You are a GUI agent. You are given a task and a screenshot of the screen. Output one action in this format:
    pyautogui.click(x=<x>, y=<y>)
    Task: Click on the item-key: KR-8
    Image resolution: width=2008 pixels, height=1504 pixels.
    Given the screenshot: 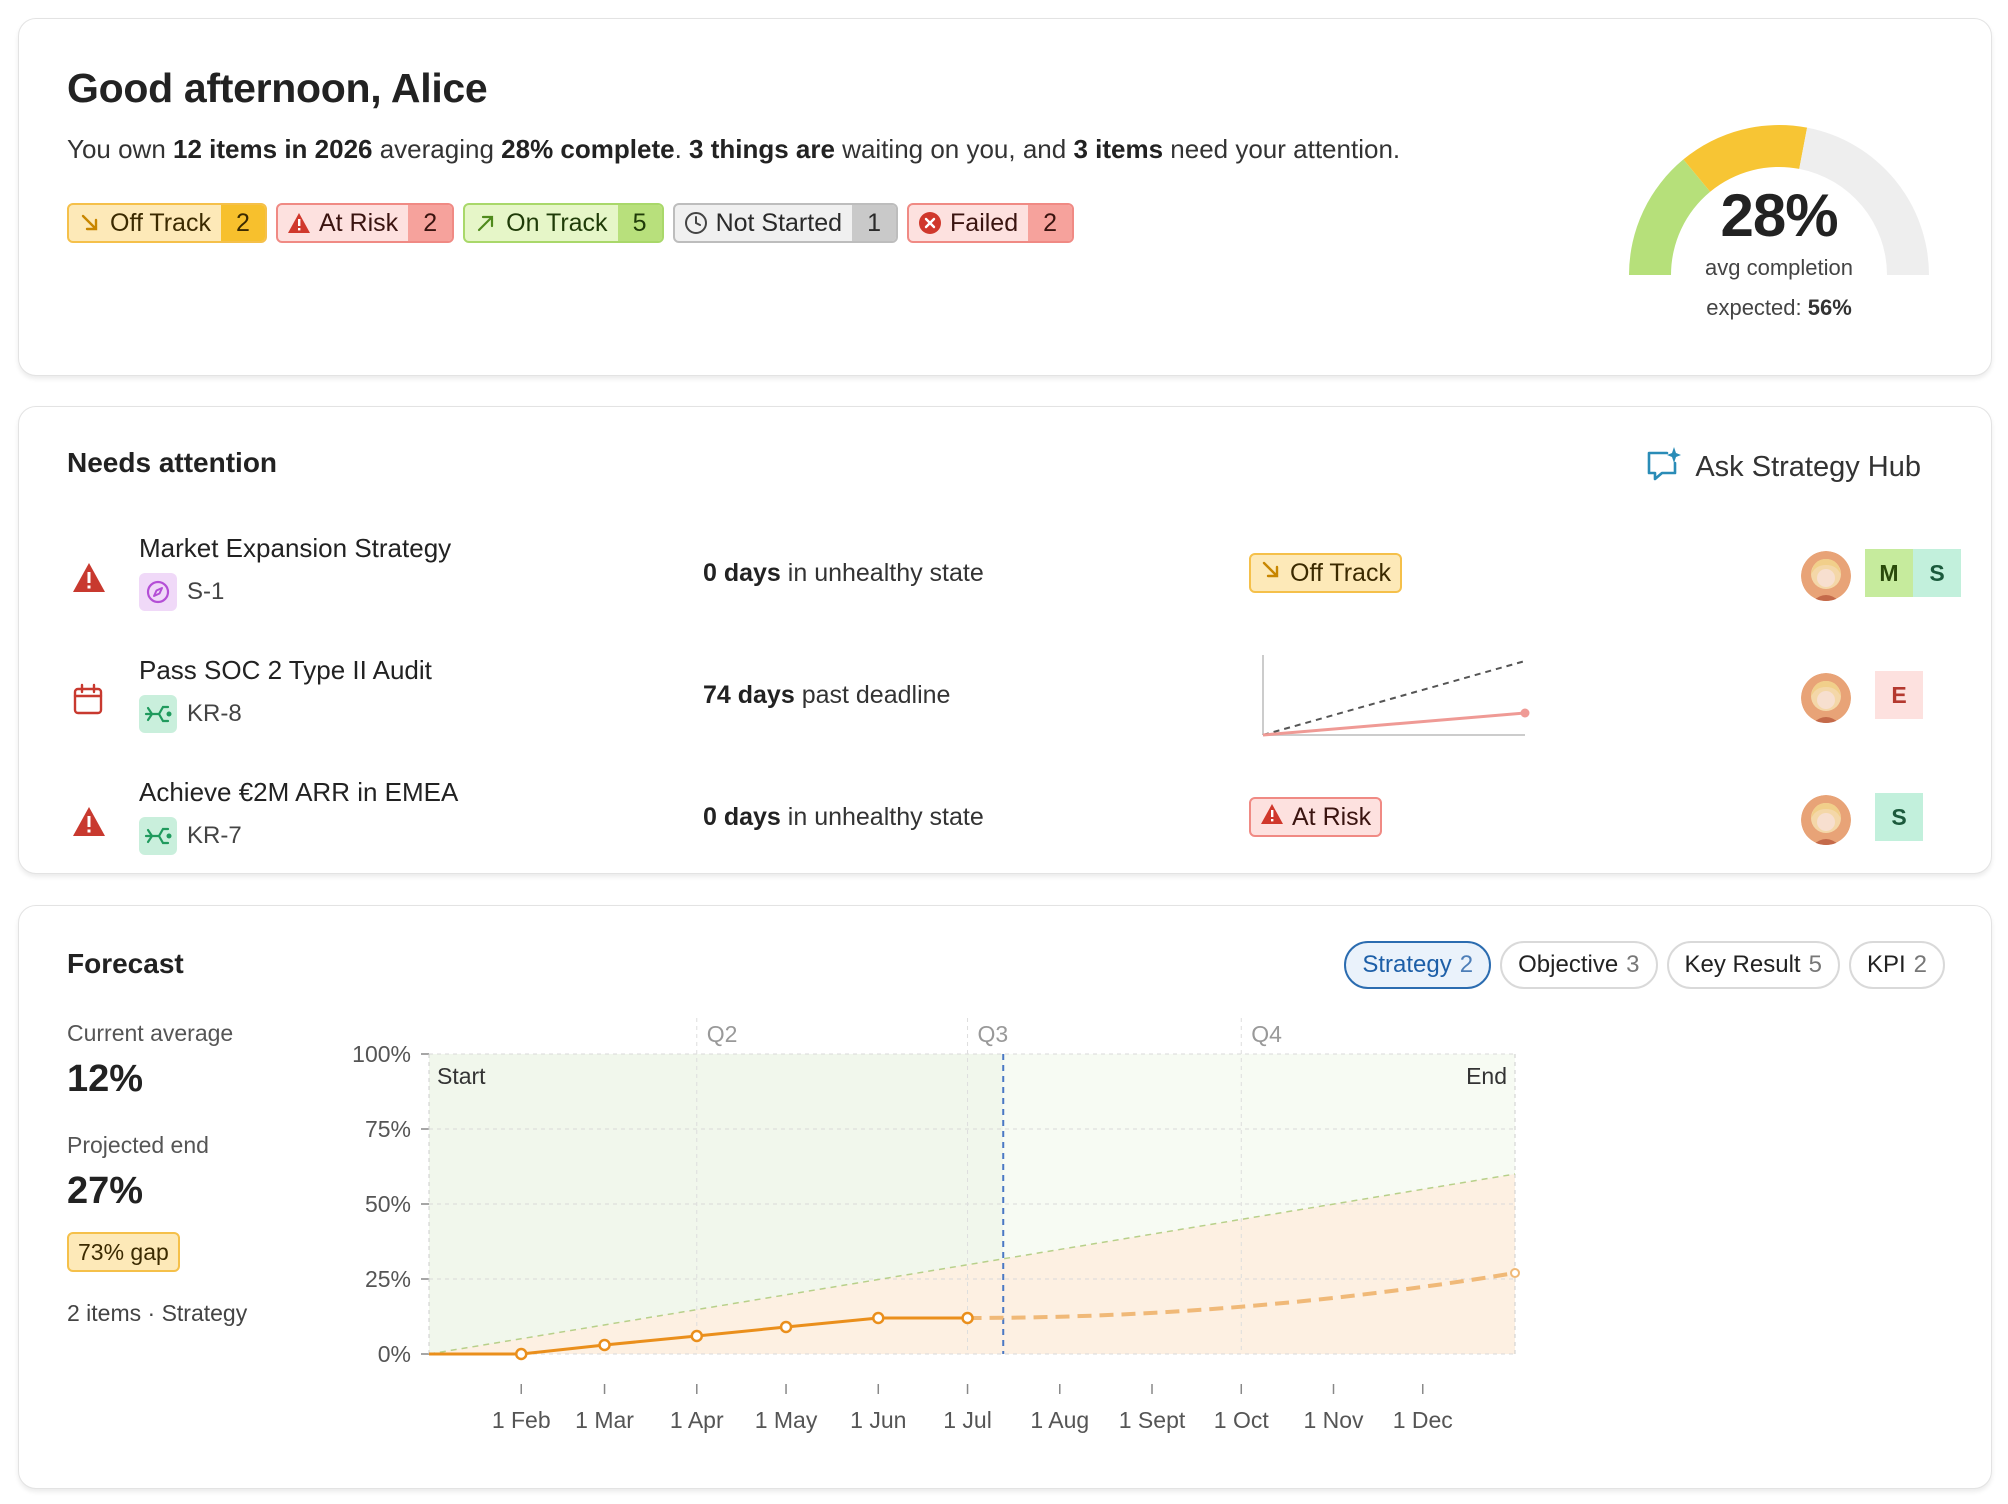 What is the action you would take?
    pyautogui.click(x=190, y=714)
    